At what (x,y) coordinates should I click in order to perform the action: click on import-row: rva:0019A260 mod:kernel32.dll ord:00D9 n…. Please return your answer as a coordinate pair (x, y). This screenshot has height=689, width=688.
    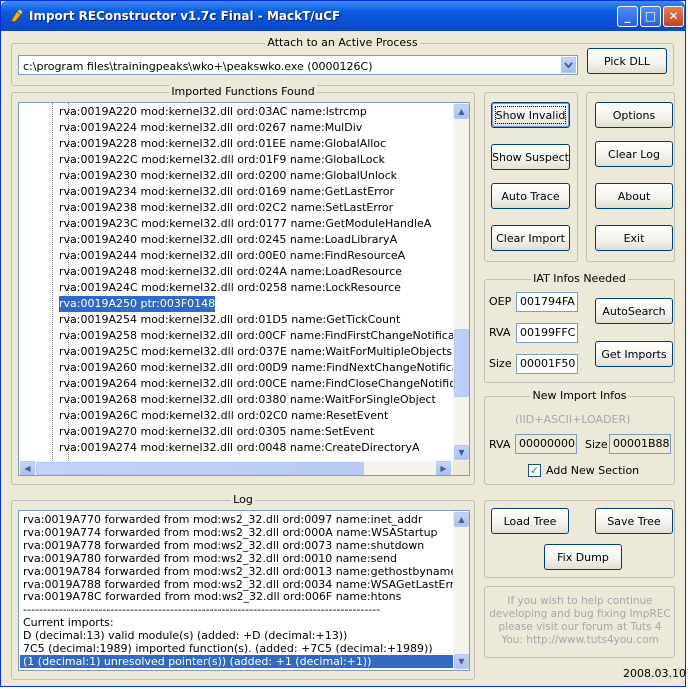
    Looking at the image, I should click on (264, 368).